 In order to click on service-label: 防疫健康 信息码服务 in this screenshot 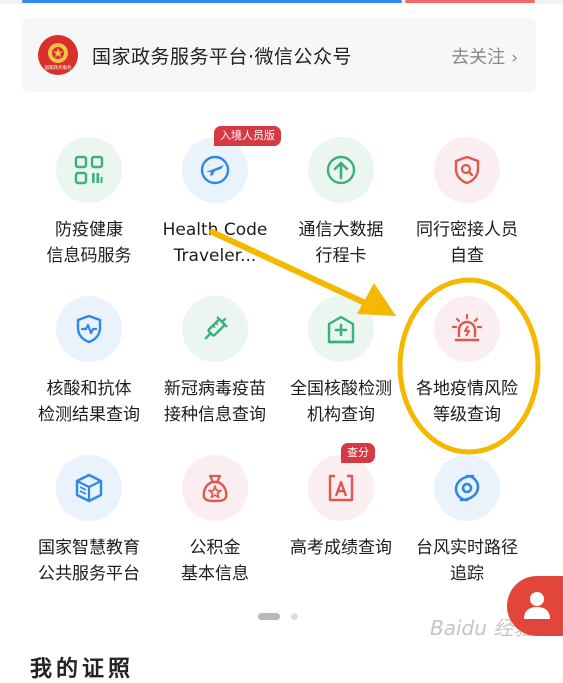, I will do `click(89, 243)`.